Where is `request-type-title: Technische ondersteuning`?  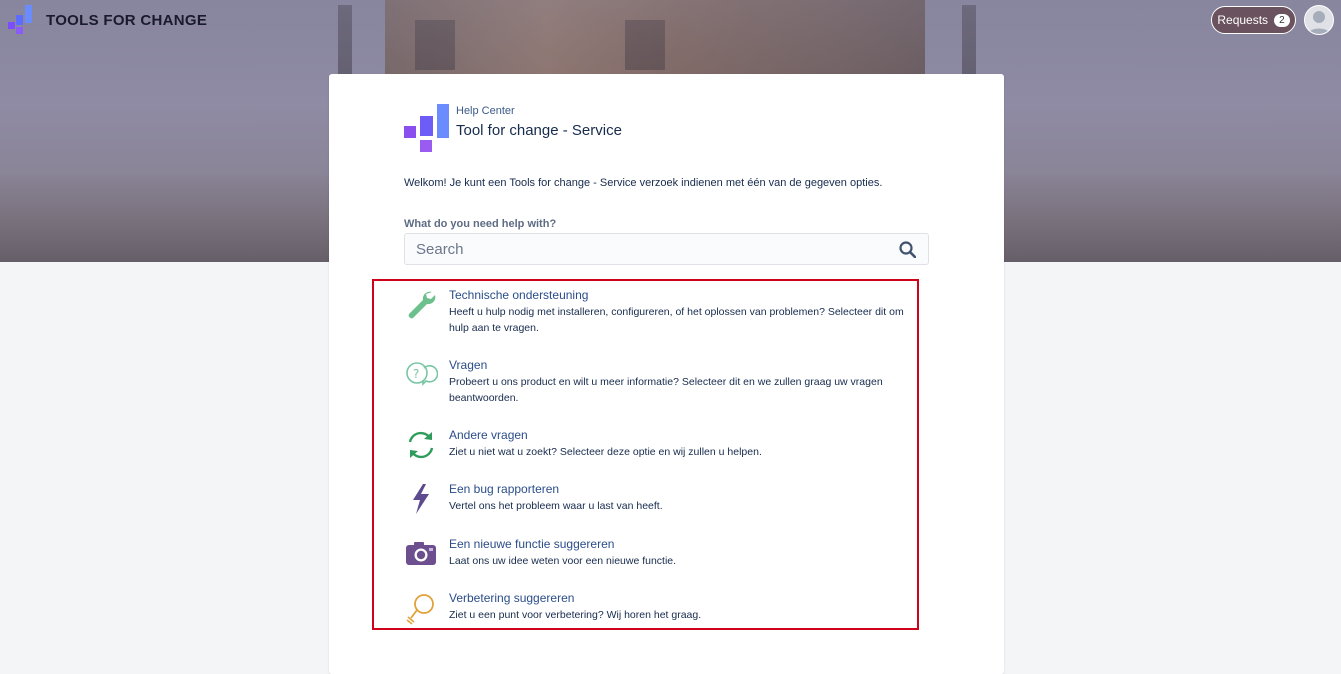
request-type-title: Technische ondersteuning is located at coordinates (519, 295).